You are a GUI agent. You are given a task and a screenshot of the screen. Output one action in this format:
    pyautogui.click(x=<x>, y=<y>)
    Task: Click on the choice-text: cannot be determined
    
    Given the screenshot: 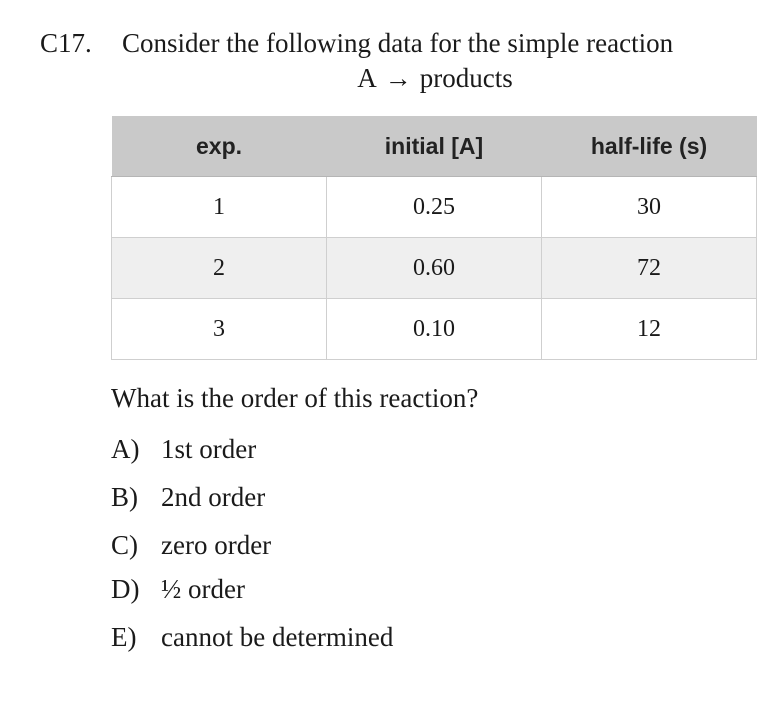 What is the action you would take?
    pyautogui.click(x=277, y=637)
    